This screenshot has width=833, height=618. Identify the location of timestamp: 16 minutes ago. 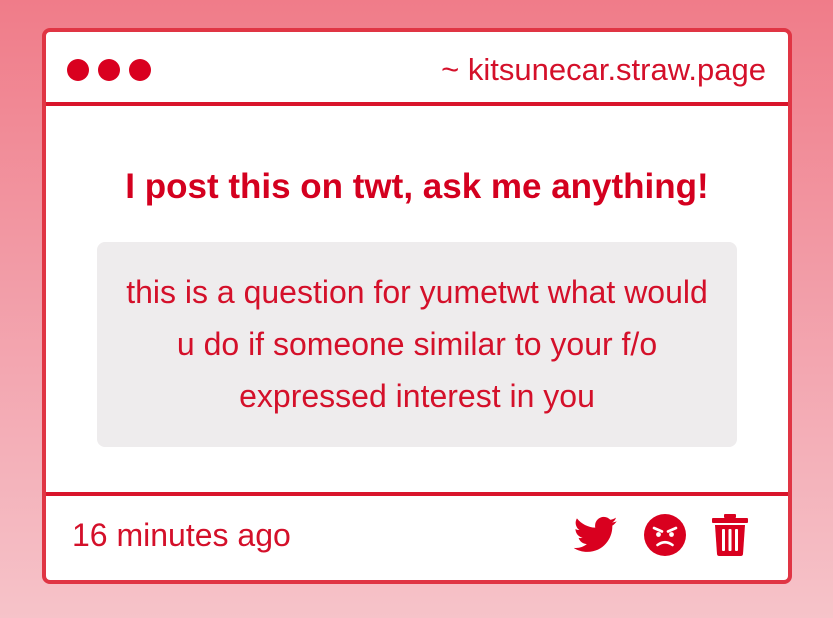
(181, 535).